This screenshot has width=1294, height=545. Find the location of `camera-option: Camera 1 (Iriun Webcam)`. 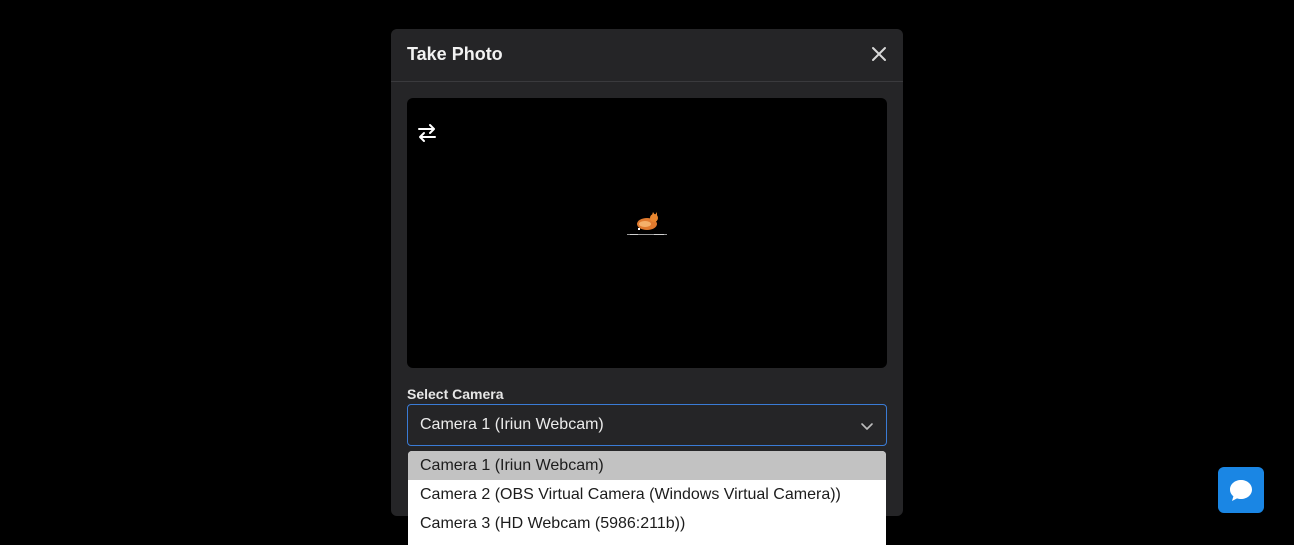

camera-option: Camera 1 (Iriun Webcam) is located at coordinates (647, 465).